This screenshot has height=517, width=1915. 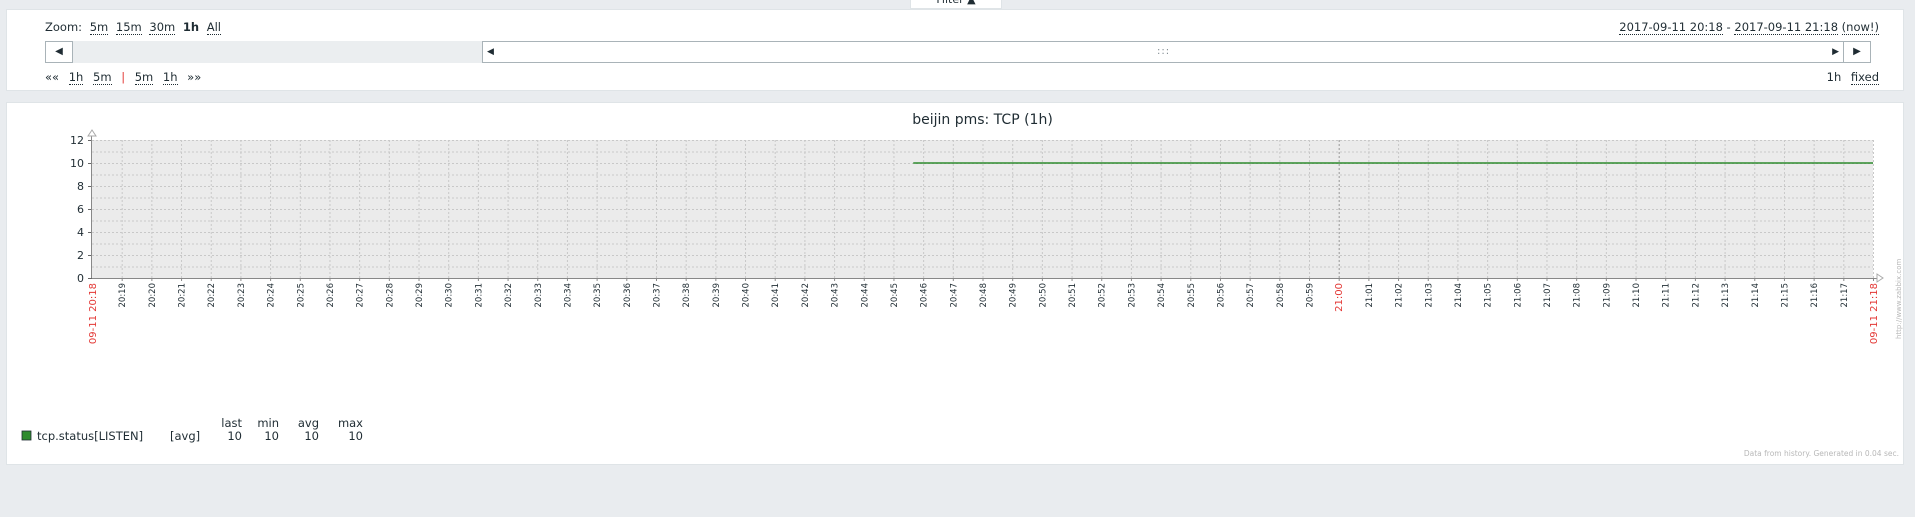 What do you see at coordinates (1281, 295) in the screenshot?
I see `x-tick-label: 20:58` at bounding box center [1281, 295].